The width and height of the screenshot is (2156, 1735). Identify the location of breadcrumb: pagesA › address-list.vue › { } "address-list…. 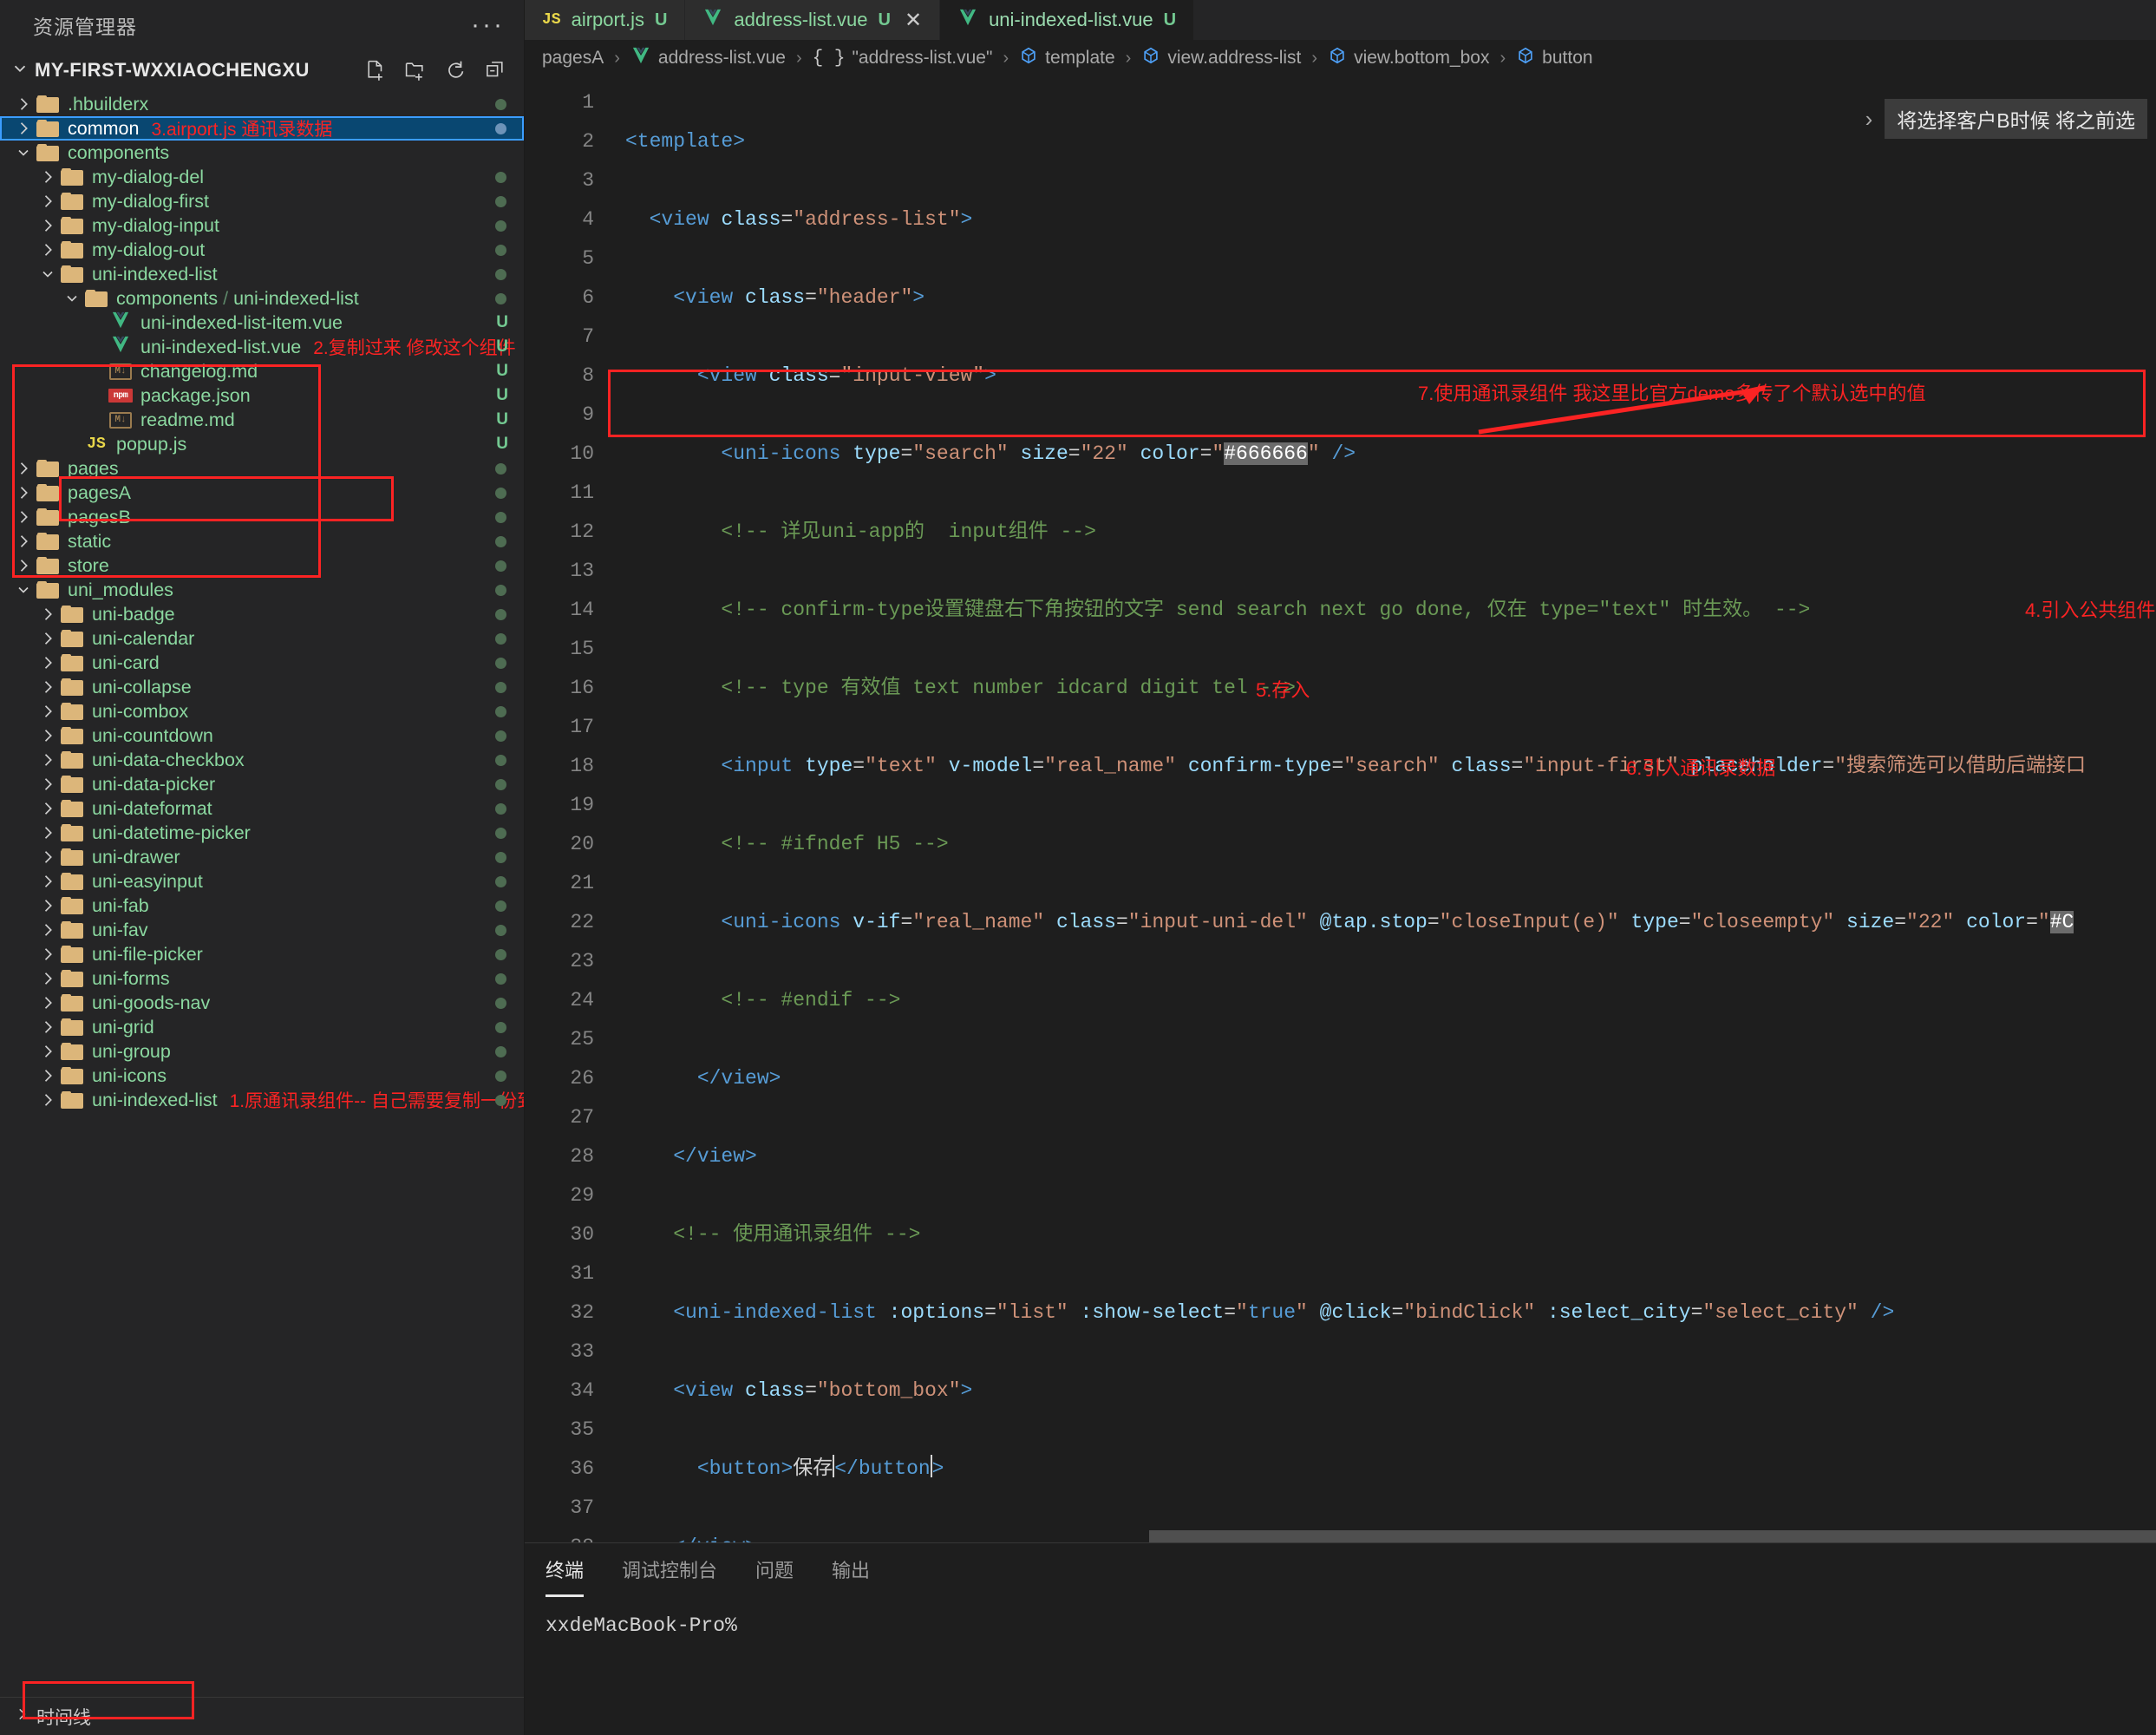
(1341, 58).